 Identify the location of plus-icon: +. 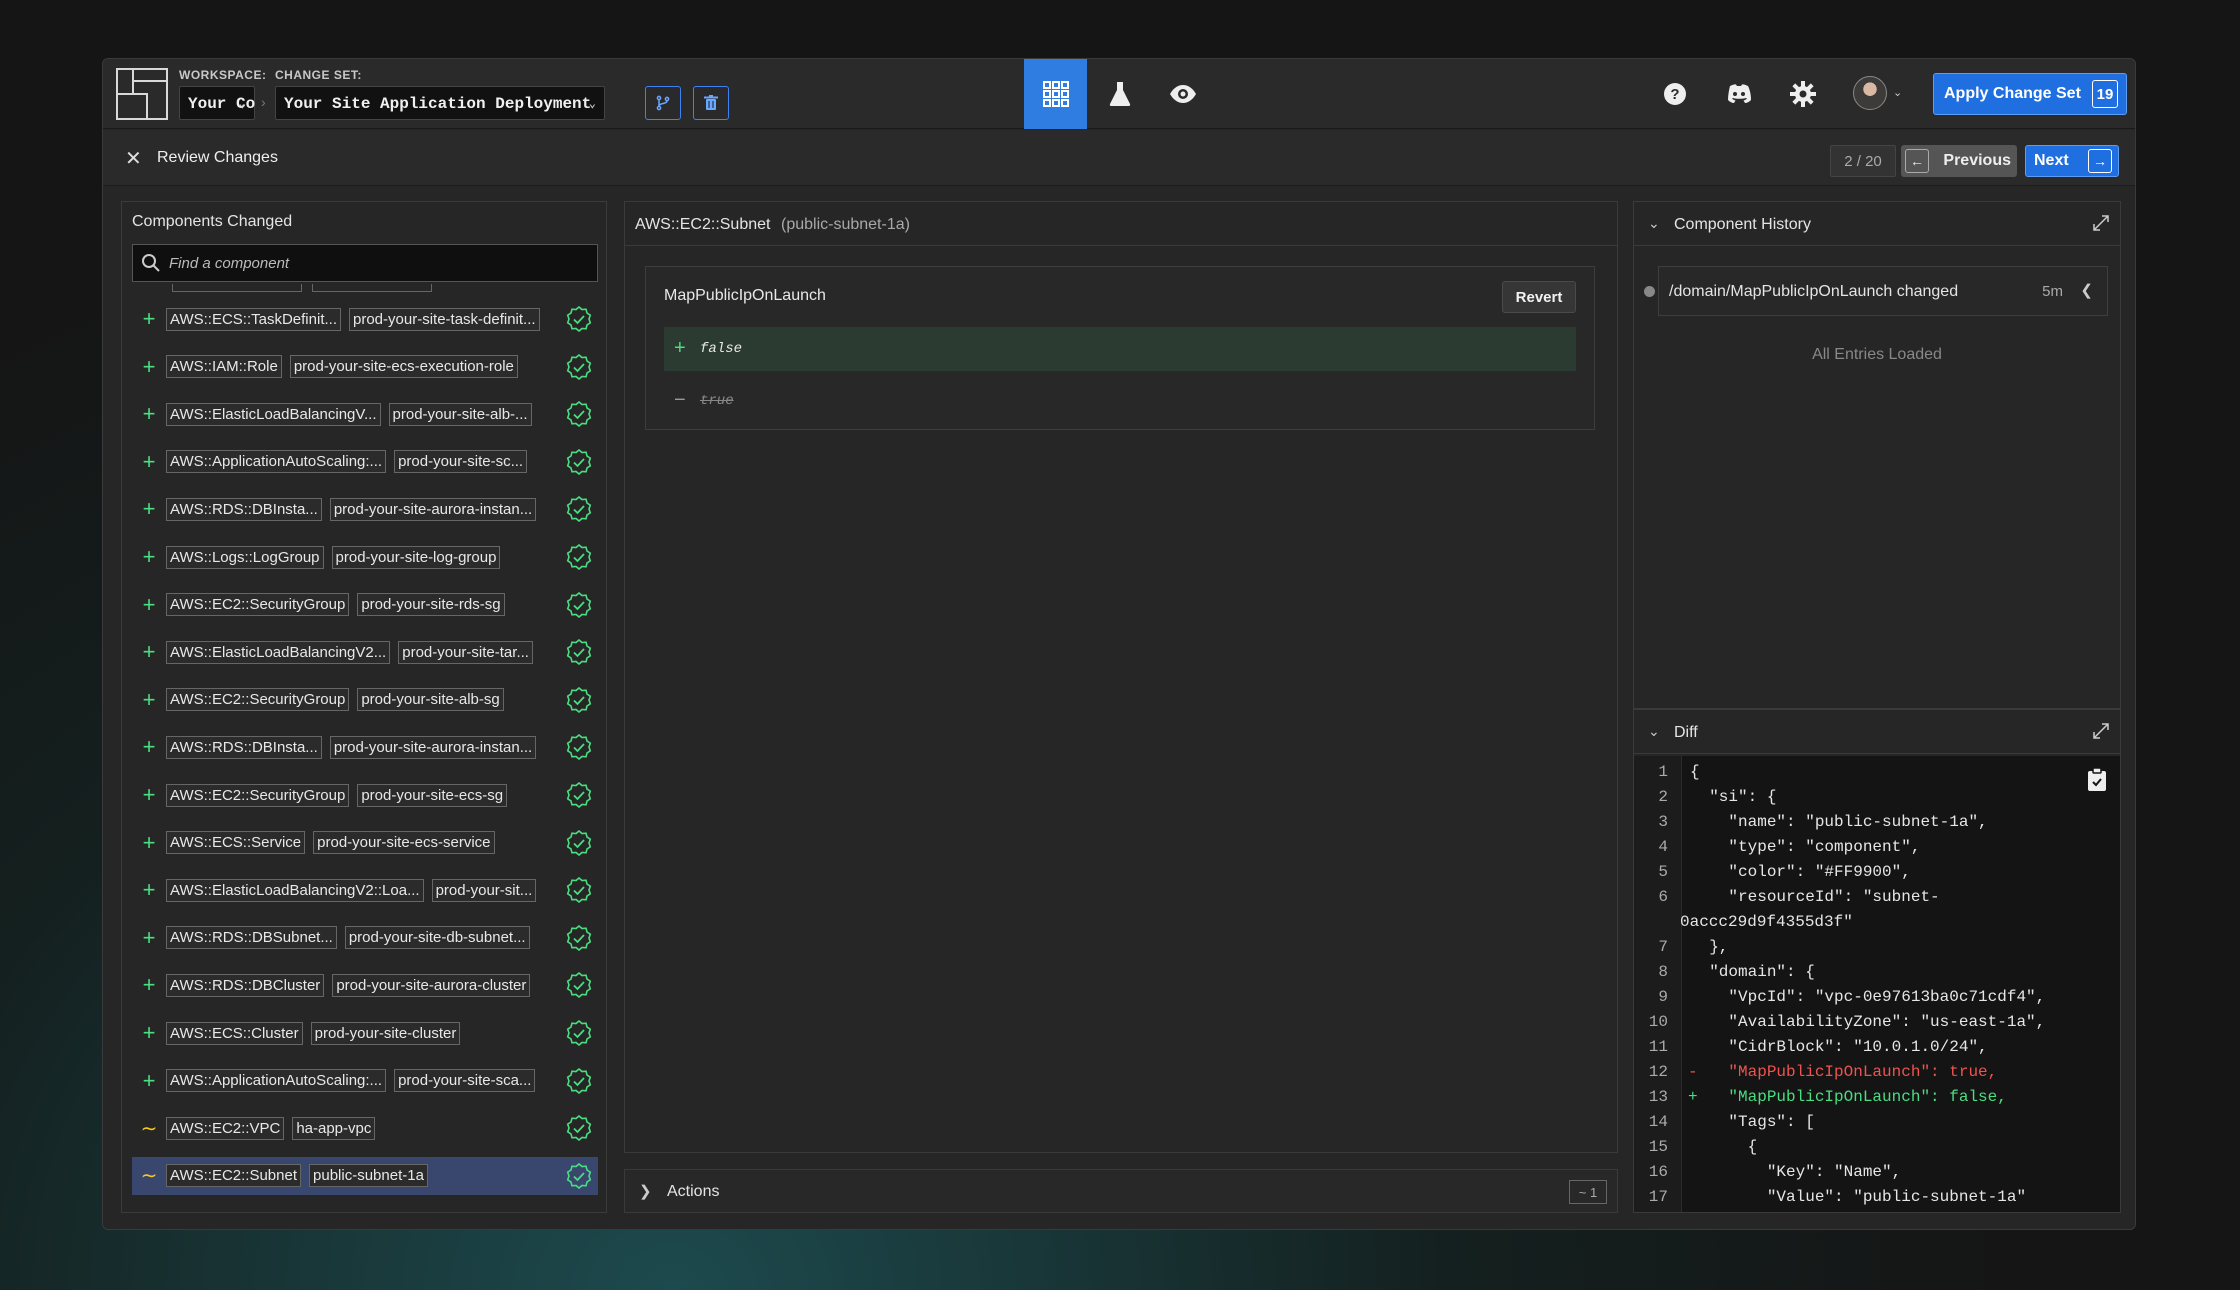
(680, 348).